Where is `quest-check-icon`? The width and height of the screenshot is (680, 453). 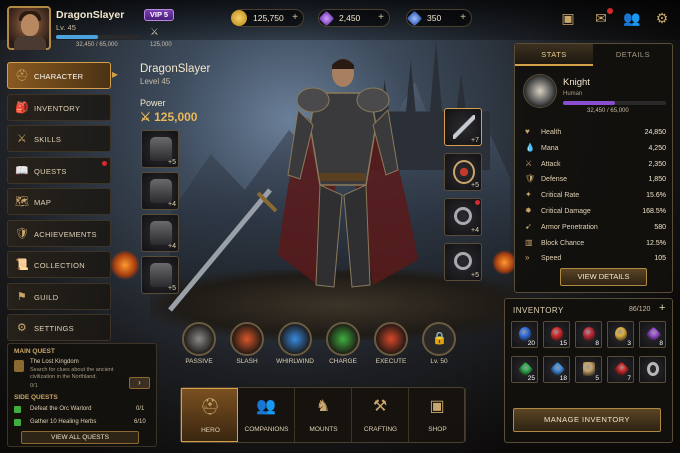 quest-check-icon is located at coordinates (17, 409).